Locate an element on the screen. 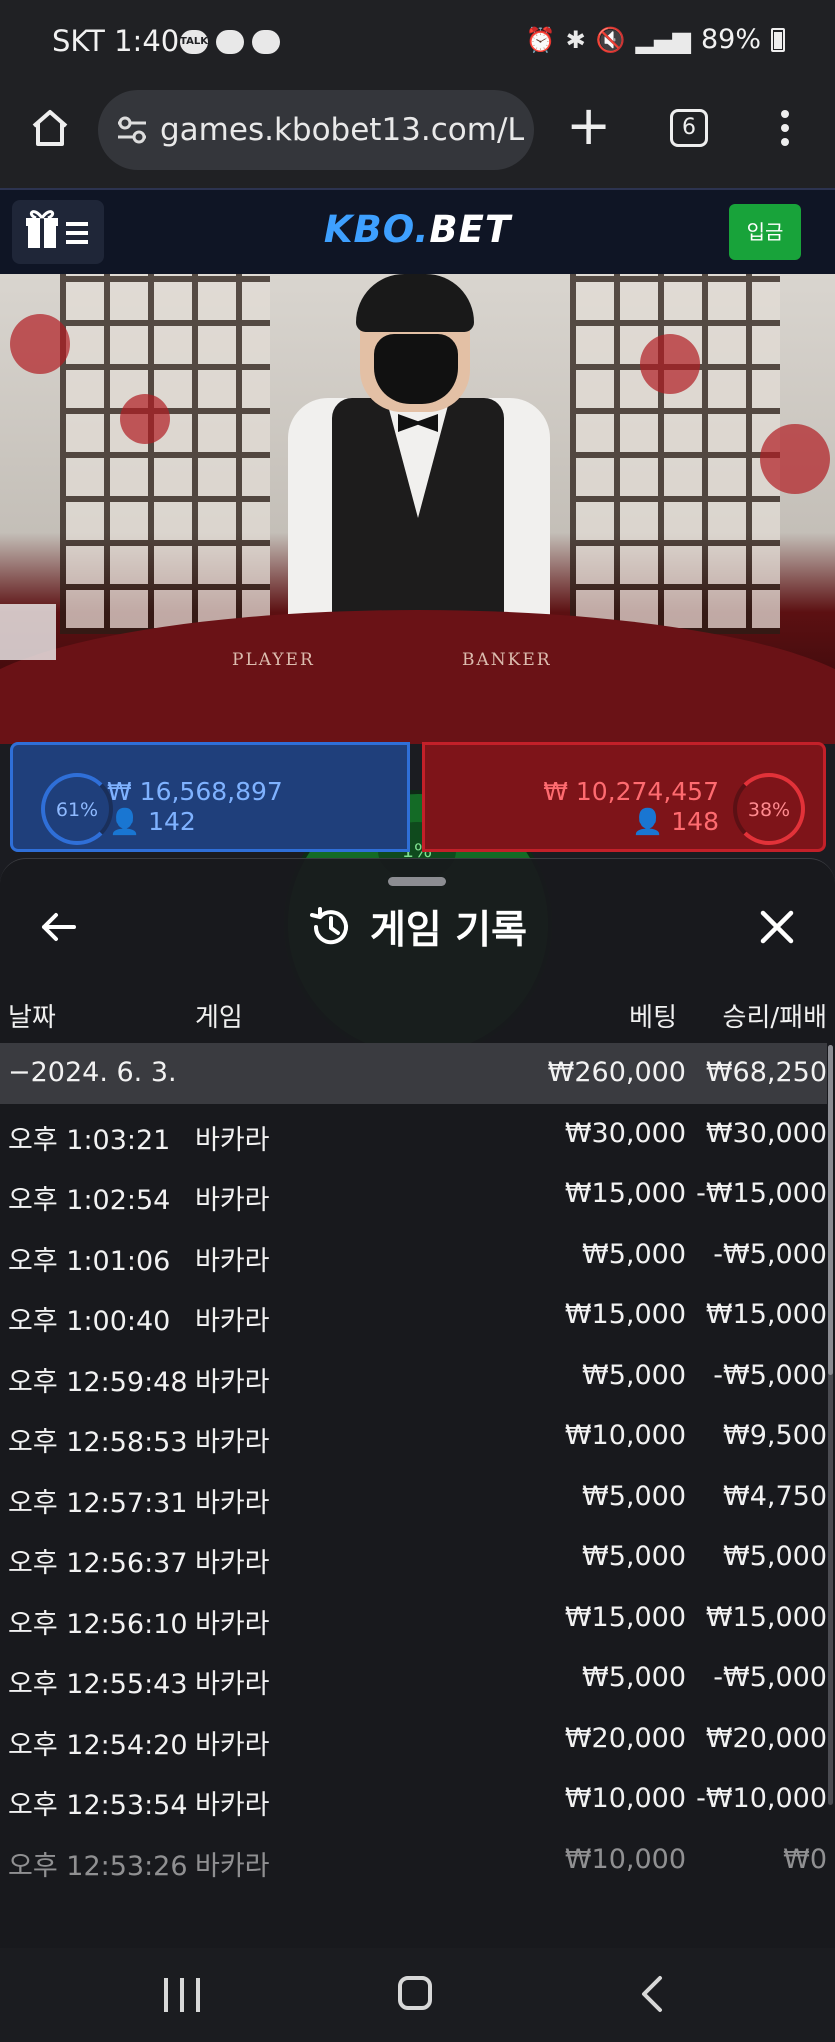 The height and width of the screenshot is (2042, 835). column-bet: 베팅 is located at coordinates (653, 1018).